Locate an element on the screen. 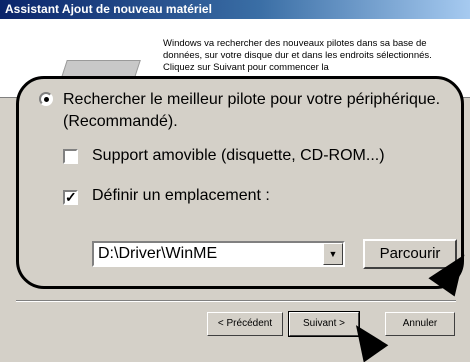  footer-separator is located at coordinates (236, 301).